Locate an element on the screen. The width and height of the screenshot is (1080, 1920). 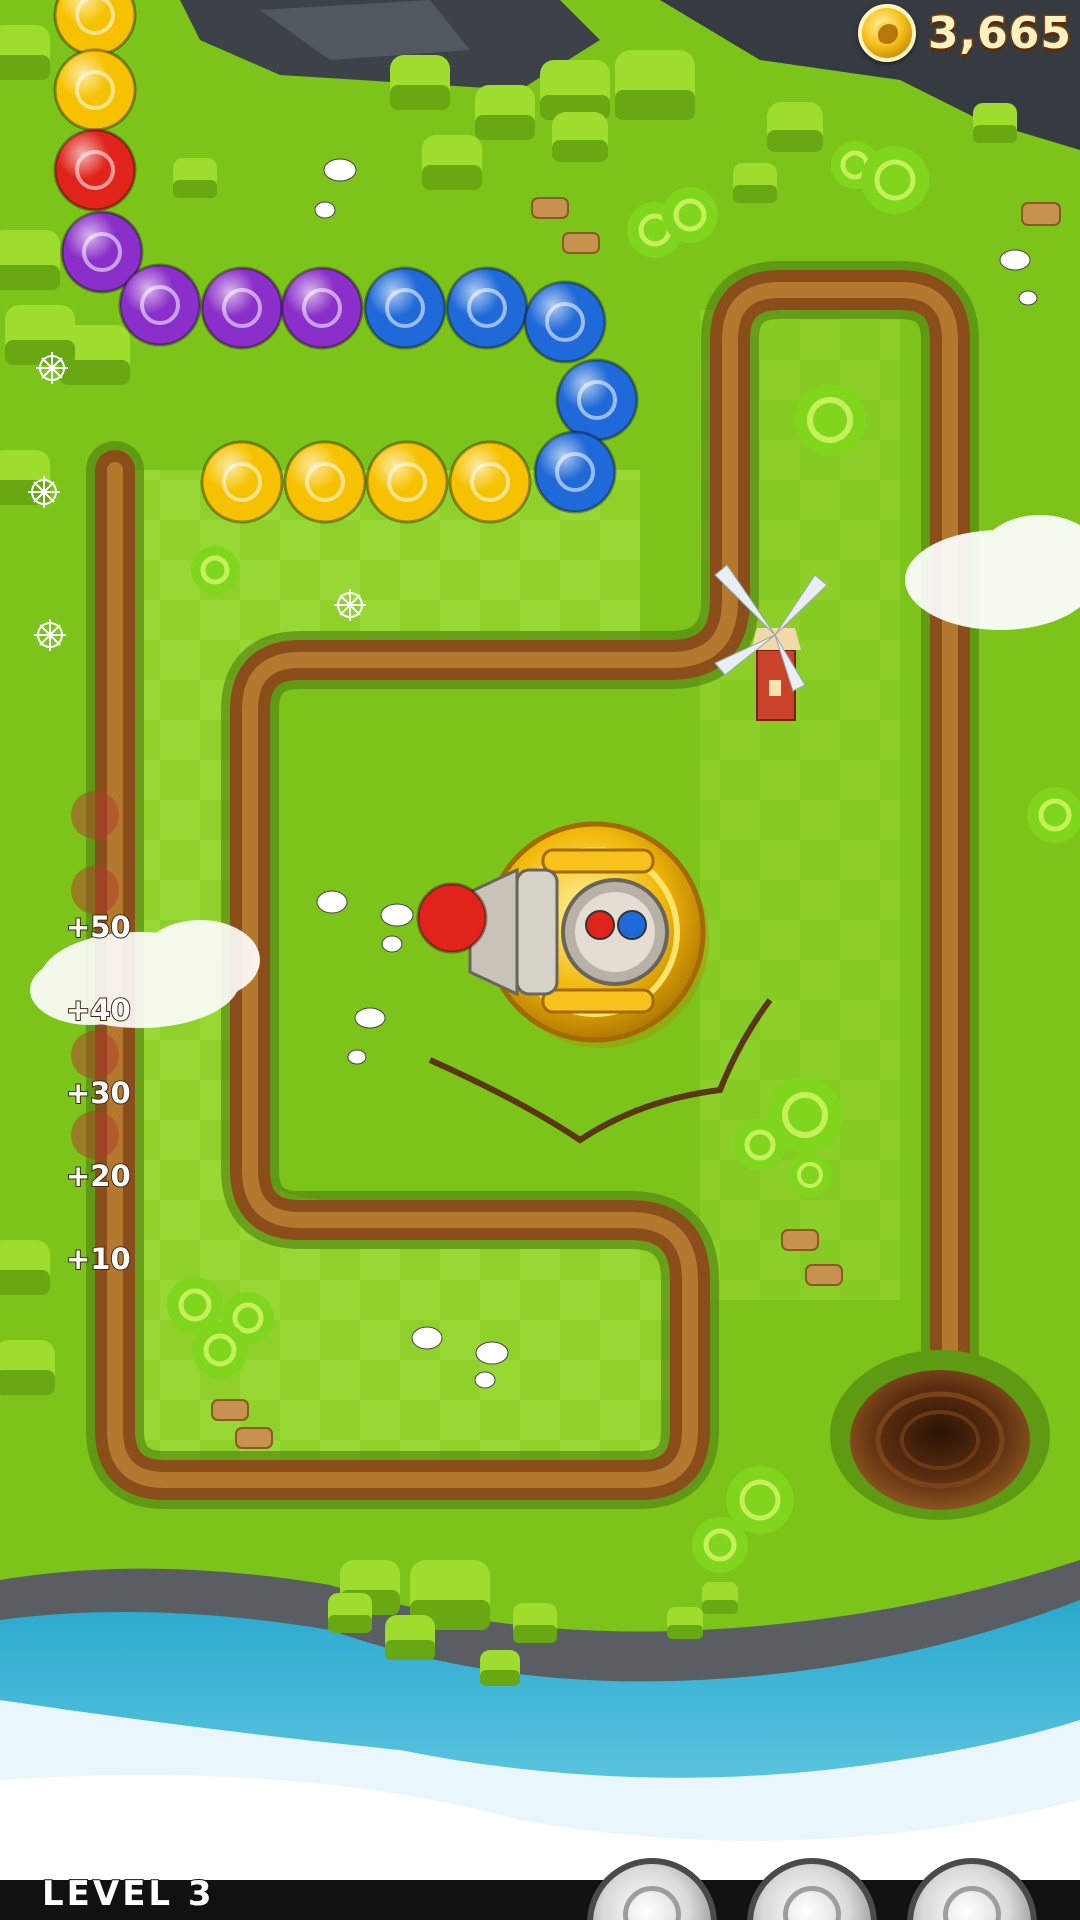
powerup-3-icon is located at coordinates (972, 1903).